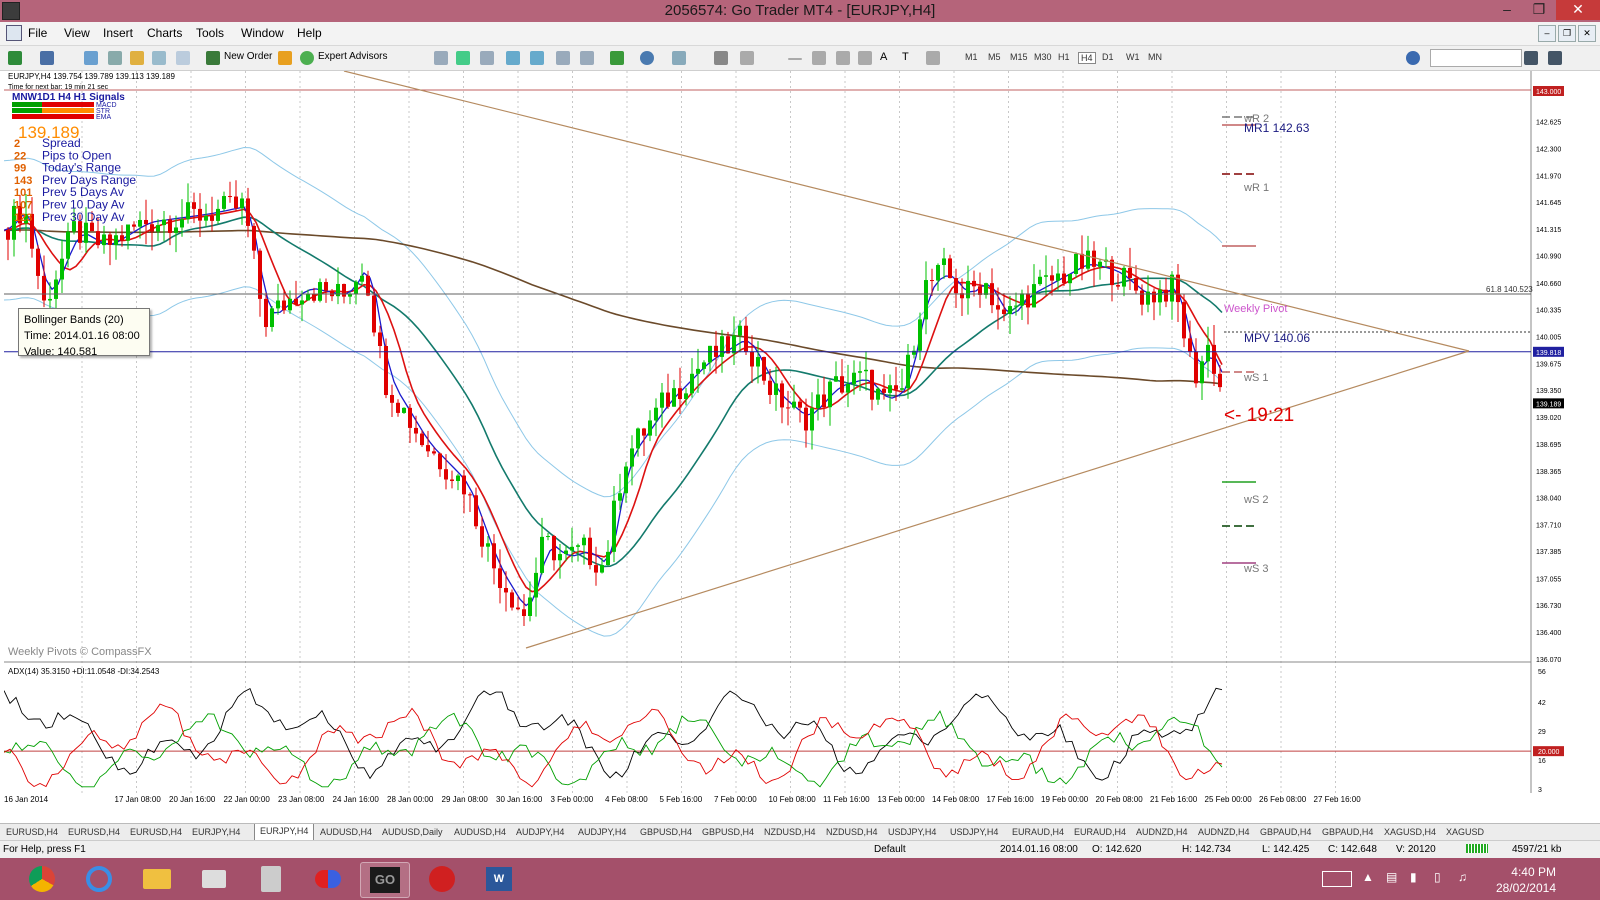 This screenshot has height=900, width=1600. What do you see at coordinates (819, 58) in the screenshot?
I see `trendline-icon` at bounding box center [819, 58].